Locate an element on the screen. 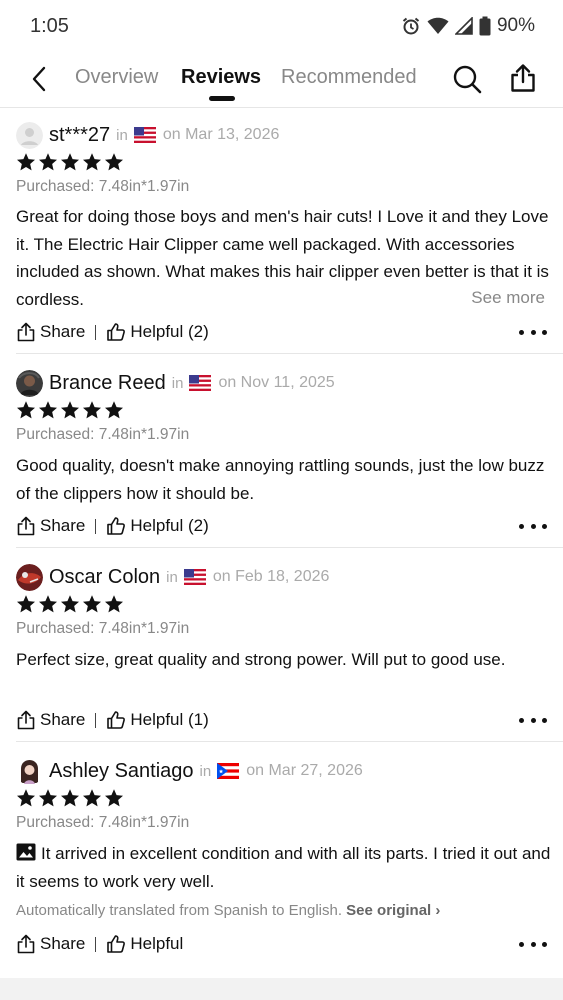 This screenshot has width=563, height=1000. section-divider is located at coordinates (281, 989).